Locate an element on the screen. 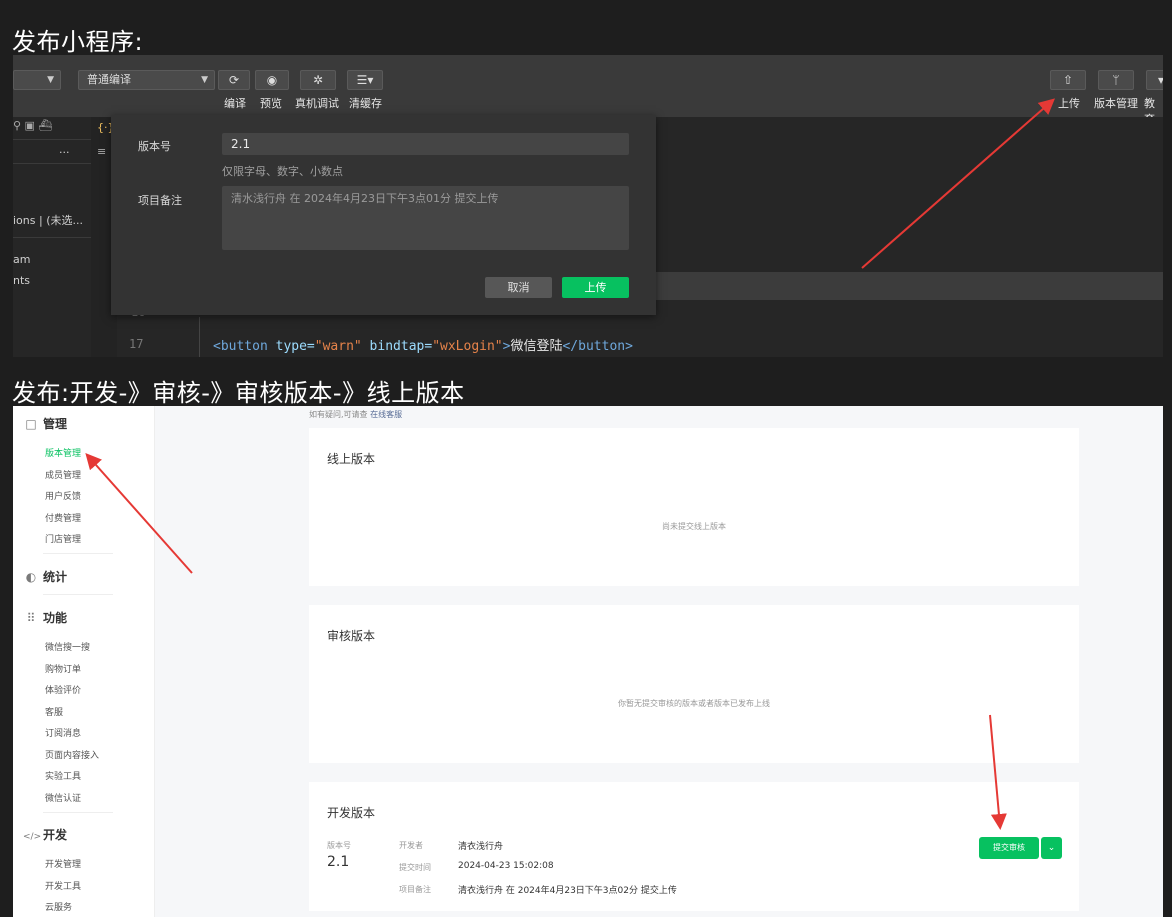 The width and height of the screenshot is (1172, 917). upload-confirm-button: 上传 is located at coordinates (595, 287).